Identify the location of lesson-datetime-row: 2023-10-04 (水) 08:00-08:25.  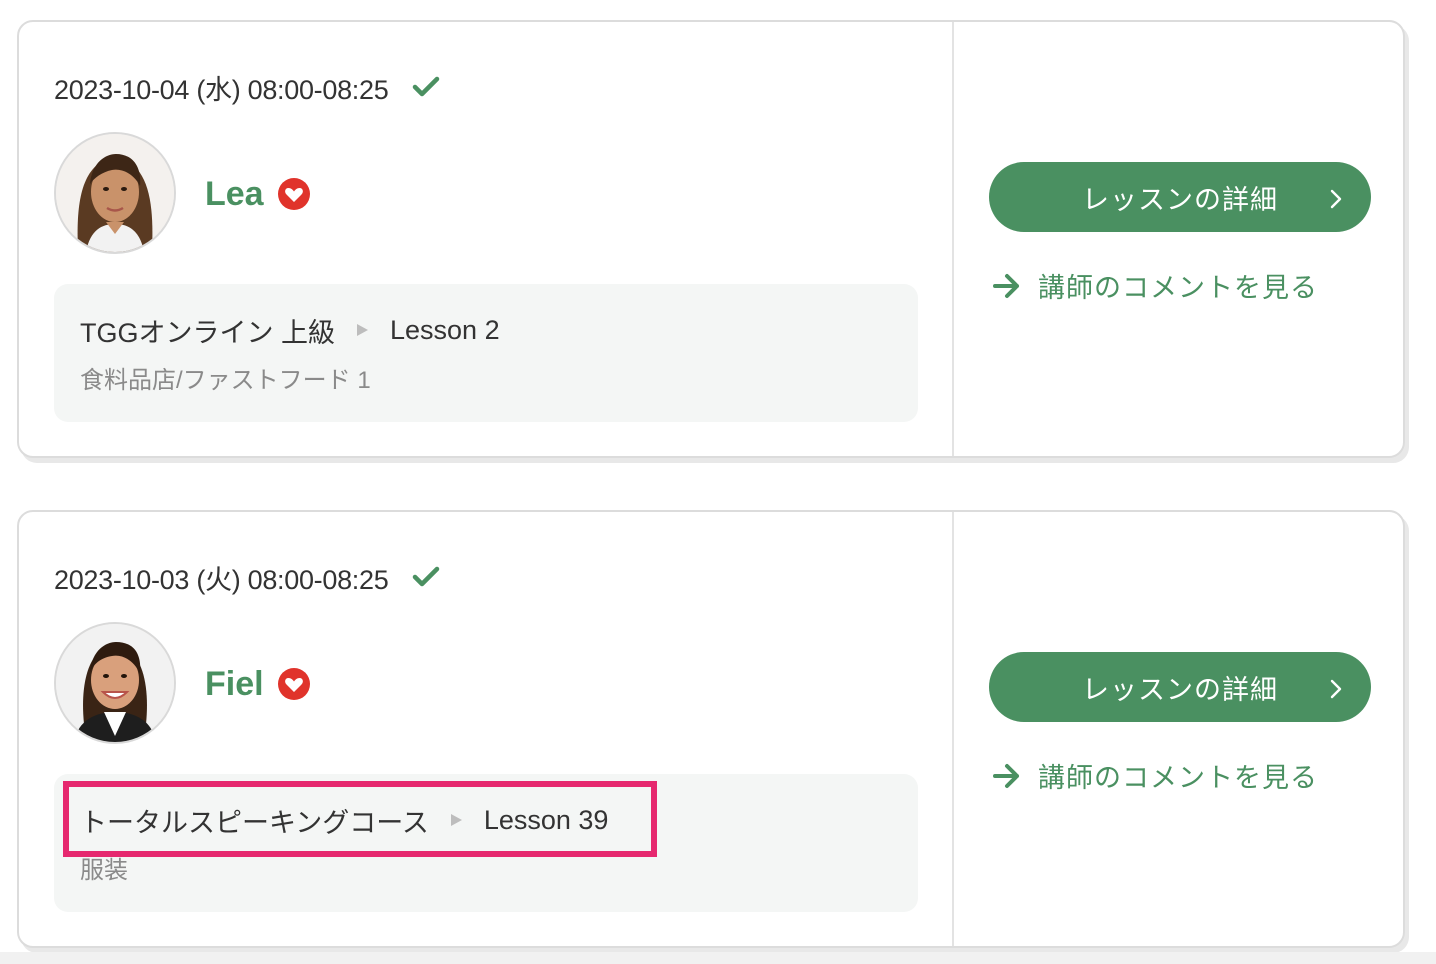
(247, 87).